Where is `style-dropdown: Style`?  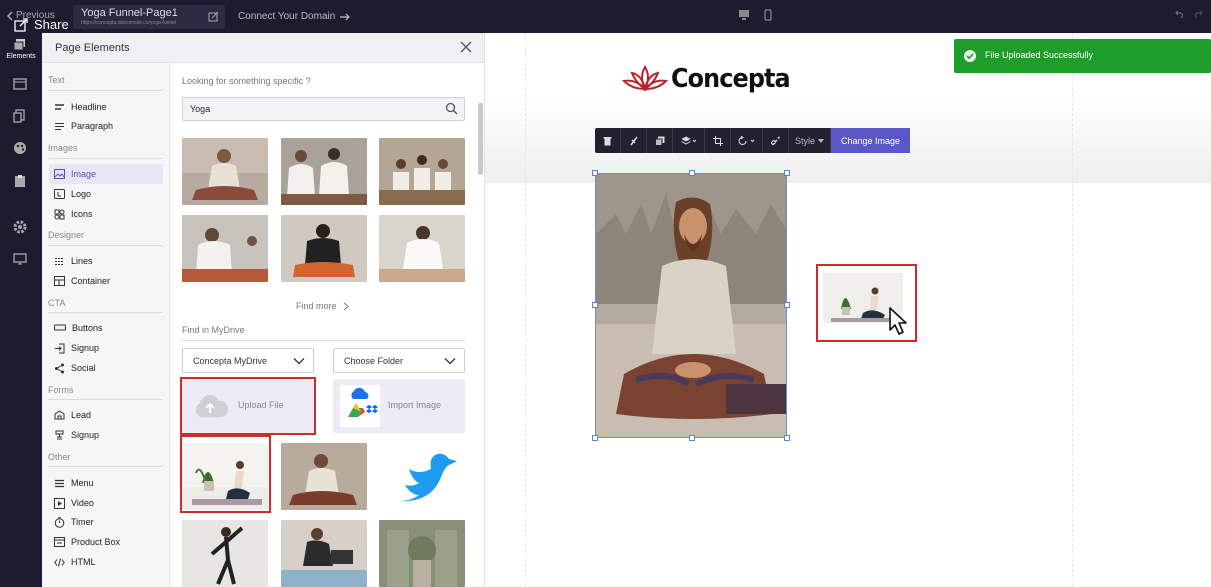
style-dropdown: Style is located at coordinates (810, 140).